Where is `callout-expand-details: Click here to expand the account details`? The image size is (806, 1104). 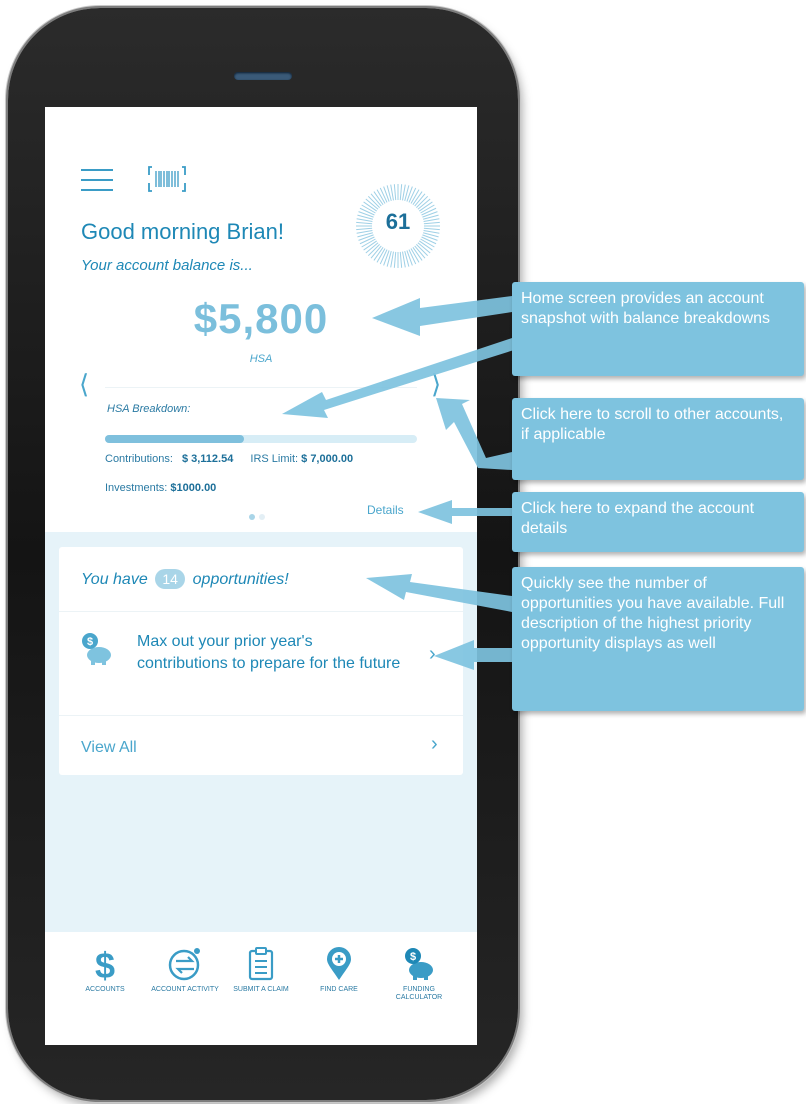 callout-expand-details: Click here to expand the account details is located at coordinates (658, 522).